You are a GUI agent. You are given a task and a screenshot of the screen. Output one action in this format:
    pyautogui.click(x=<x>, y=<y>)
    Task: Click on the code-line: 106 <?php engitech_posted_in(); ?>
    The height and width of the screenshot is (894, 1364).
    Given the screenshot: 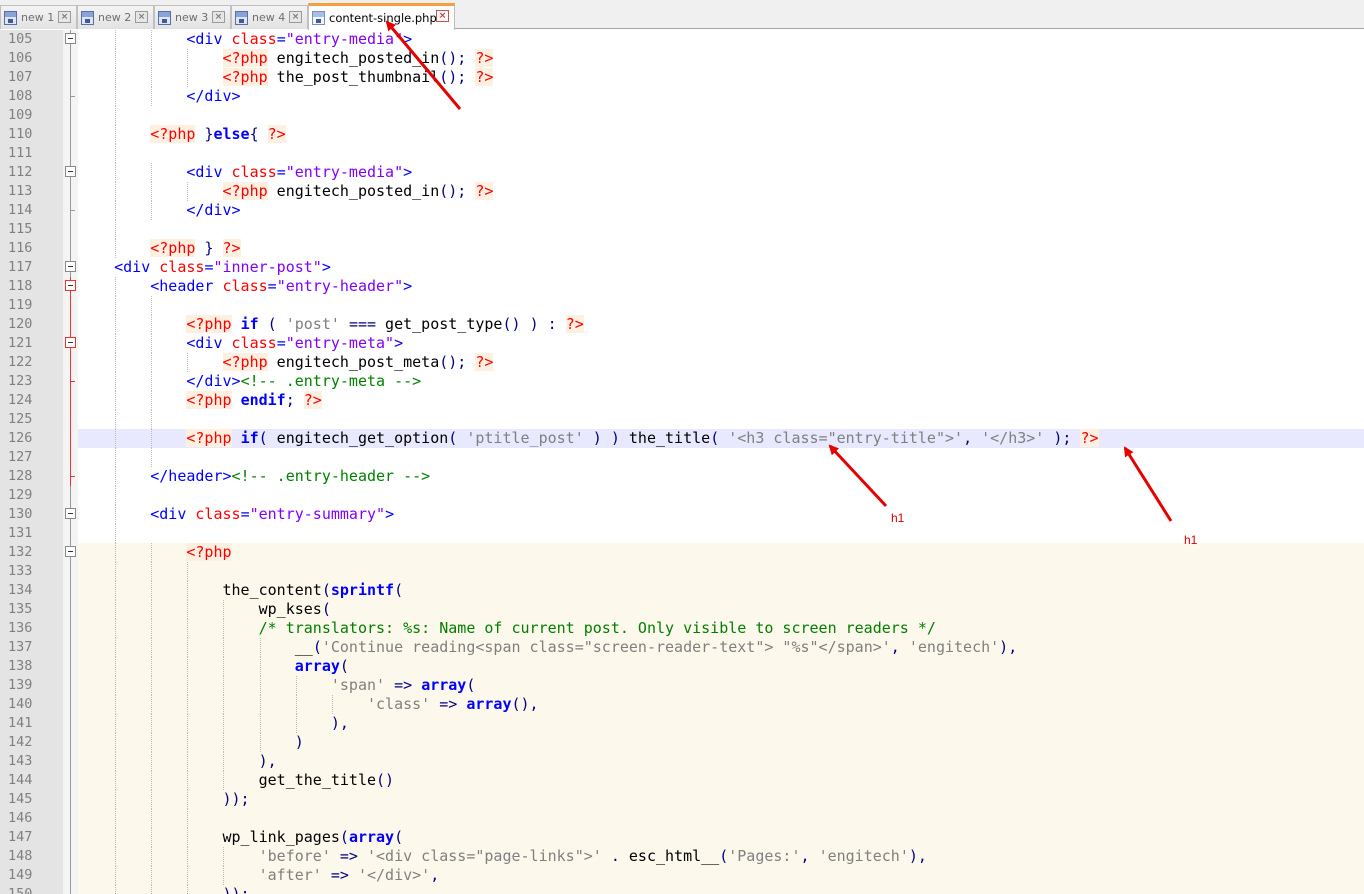 What is the action you would take?
    pyautogui.click(x=682, y=58)
    